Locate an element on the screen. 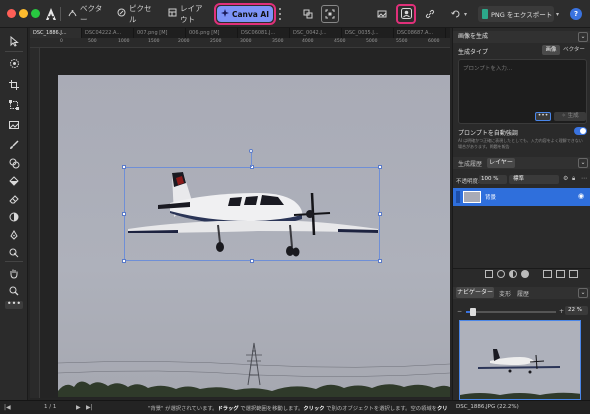  more-options-icon is located at coordinates (280, 14).